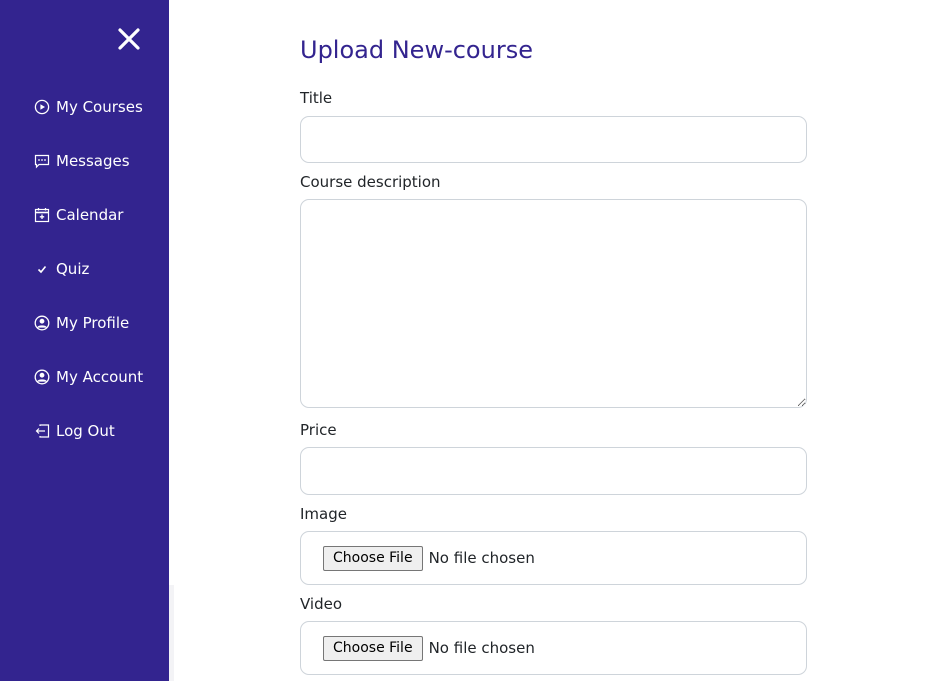  I want to click on title-input, so click(553, 139).